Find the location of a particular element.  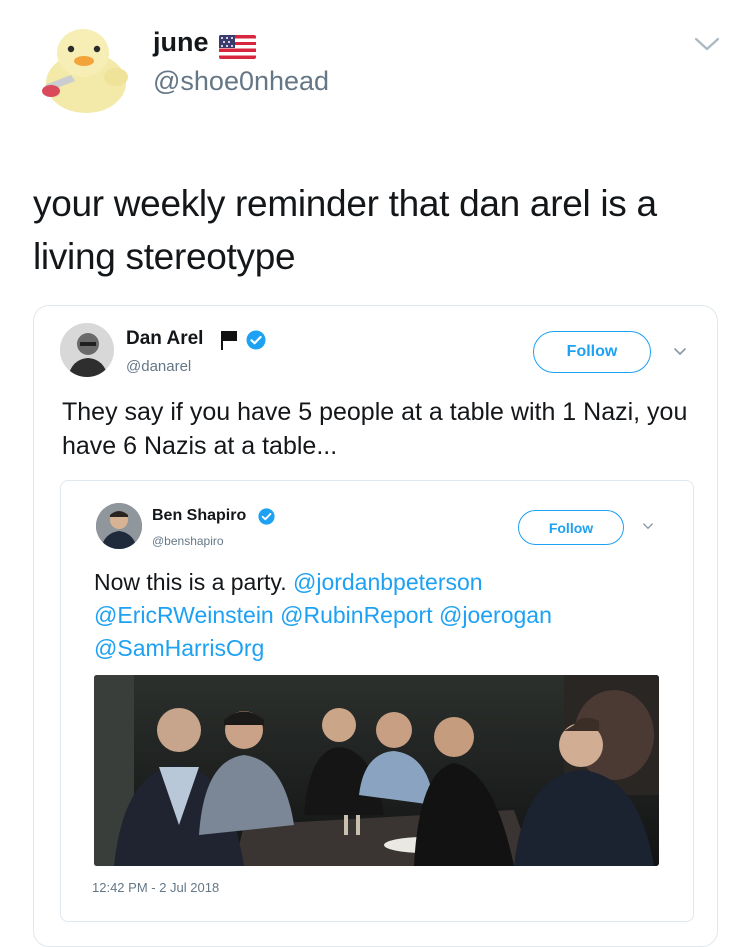

mention-link: @jordanbpeterson is located at coordinates (388, 582).